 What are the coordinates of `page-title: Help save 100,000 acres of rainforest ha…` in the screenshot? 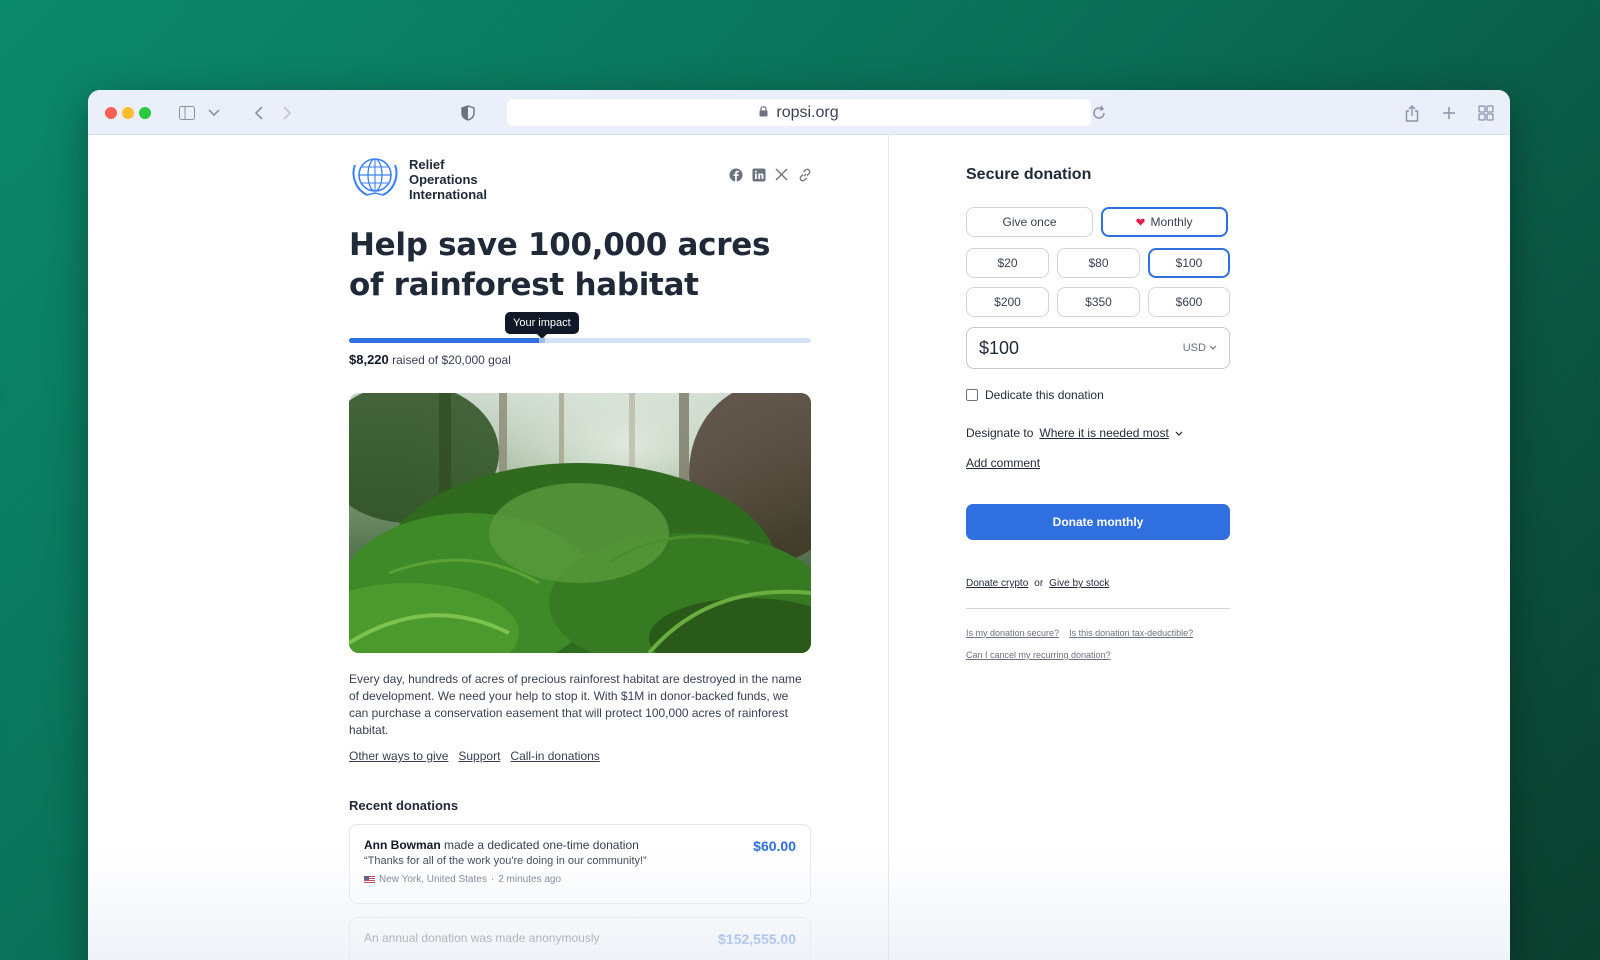 It's located at (560, 265).